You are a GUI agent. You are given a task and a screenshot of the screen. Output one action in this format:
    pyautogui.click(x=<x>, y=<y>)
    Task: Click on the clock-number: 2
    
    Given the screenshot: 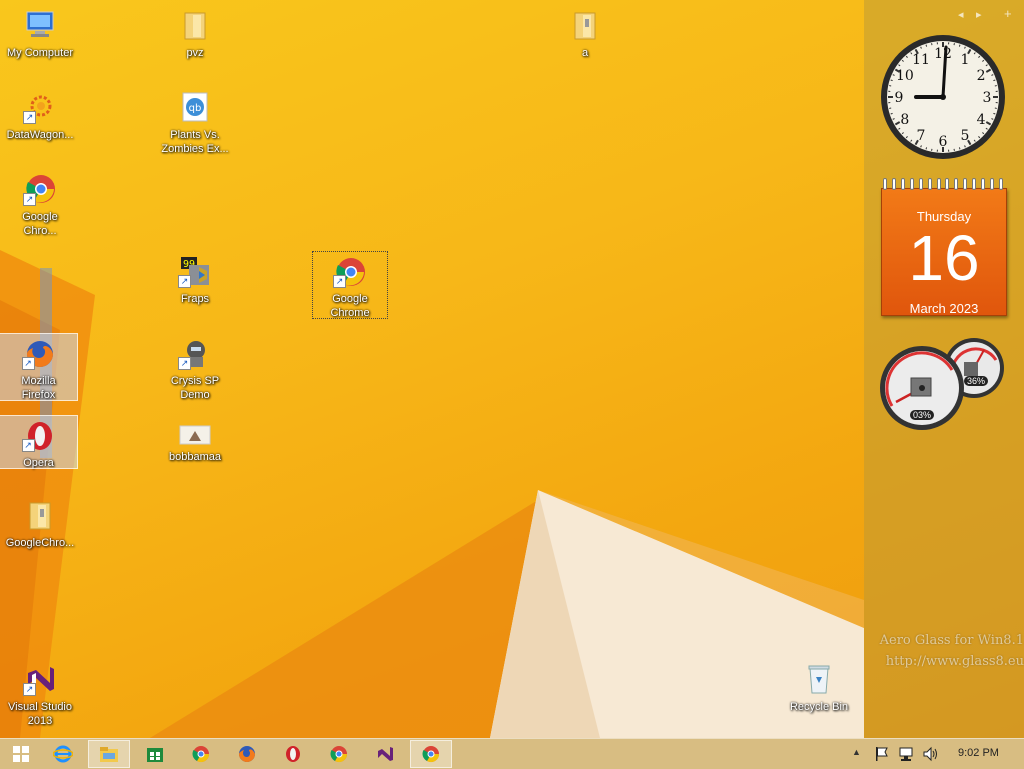 What is the action you would take?
    pyautogui.click(x=981, y=76)
    